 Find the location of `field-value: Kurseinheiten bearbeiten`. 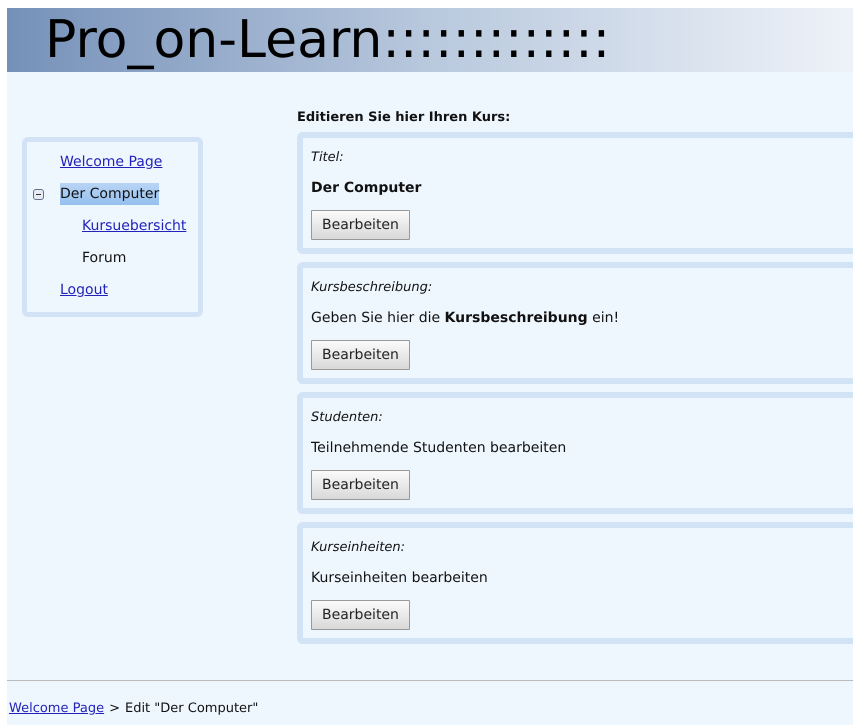

field-value: Kurseinheiten bearbeiten is located at coordinates (399, 579).